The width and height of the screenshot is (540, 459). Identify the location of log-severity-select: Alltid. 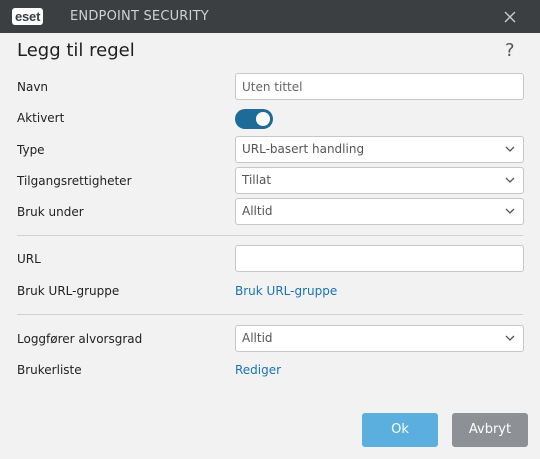
(379, 338).